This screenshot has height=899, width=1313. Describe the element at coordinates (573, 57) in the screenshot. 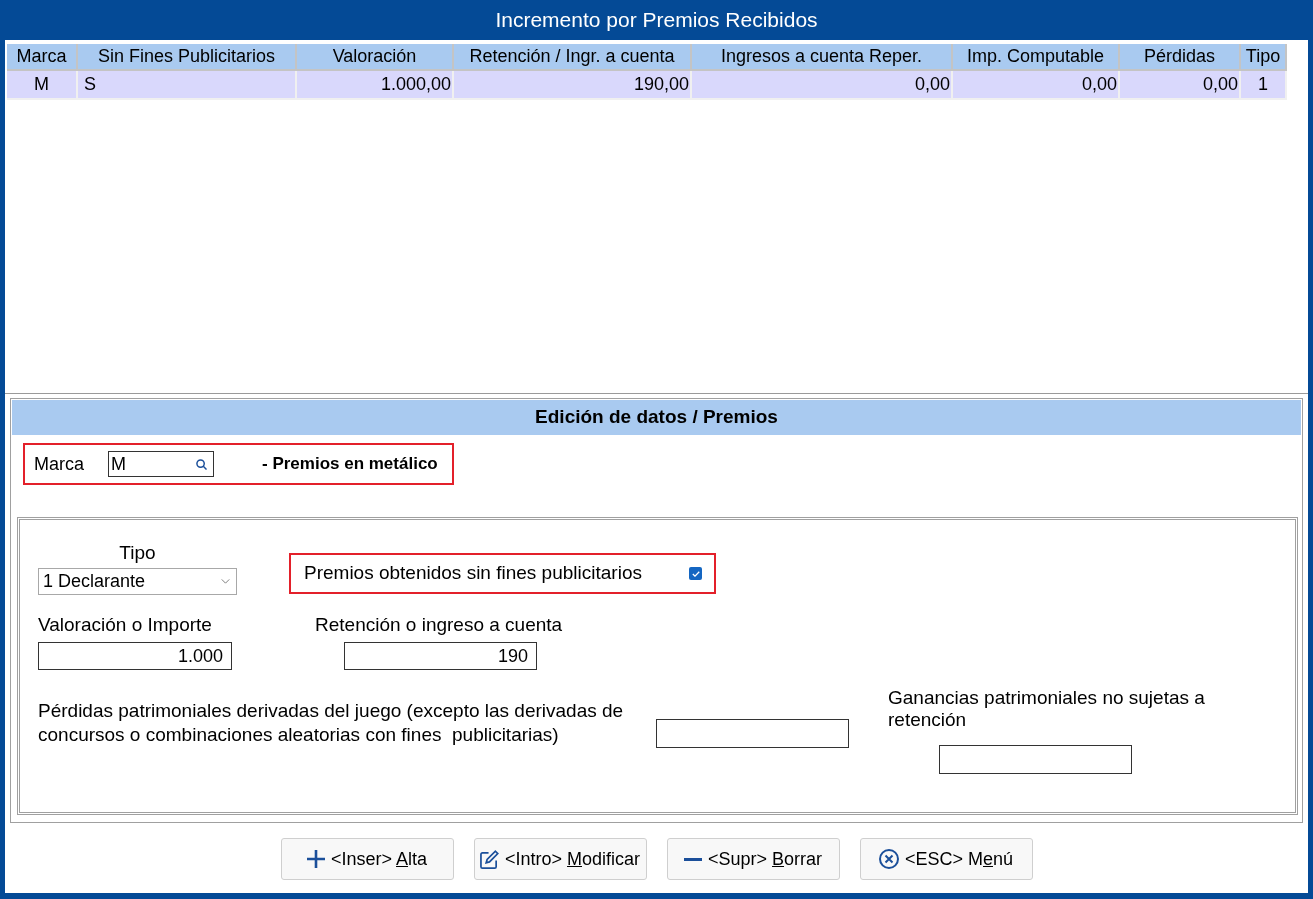

I see `column-header: Retención / Ingr. a cuenta` at that location.